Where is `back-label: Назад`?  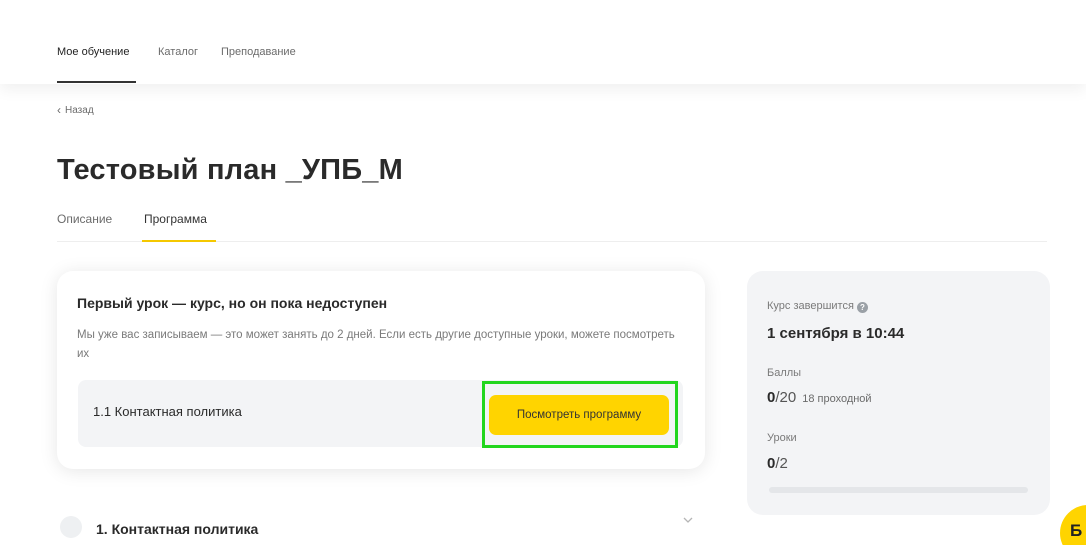 back-label: Назад is located at coordinates (79, 110).